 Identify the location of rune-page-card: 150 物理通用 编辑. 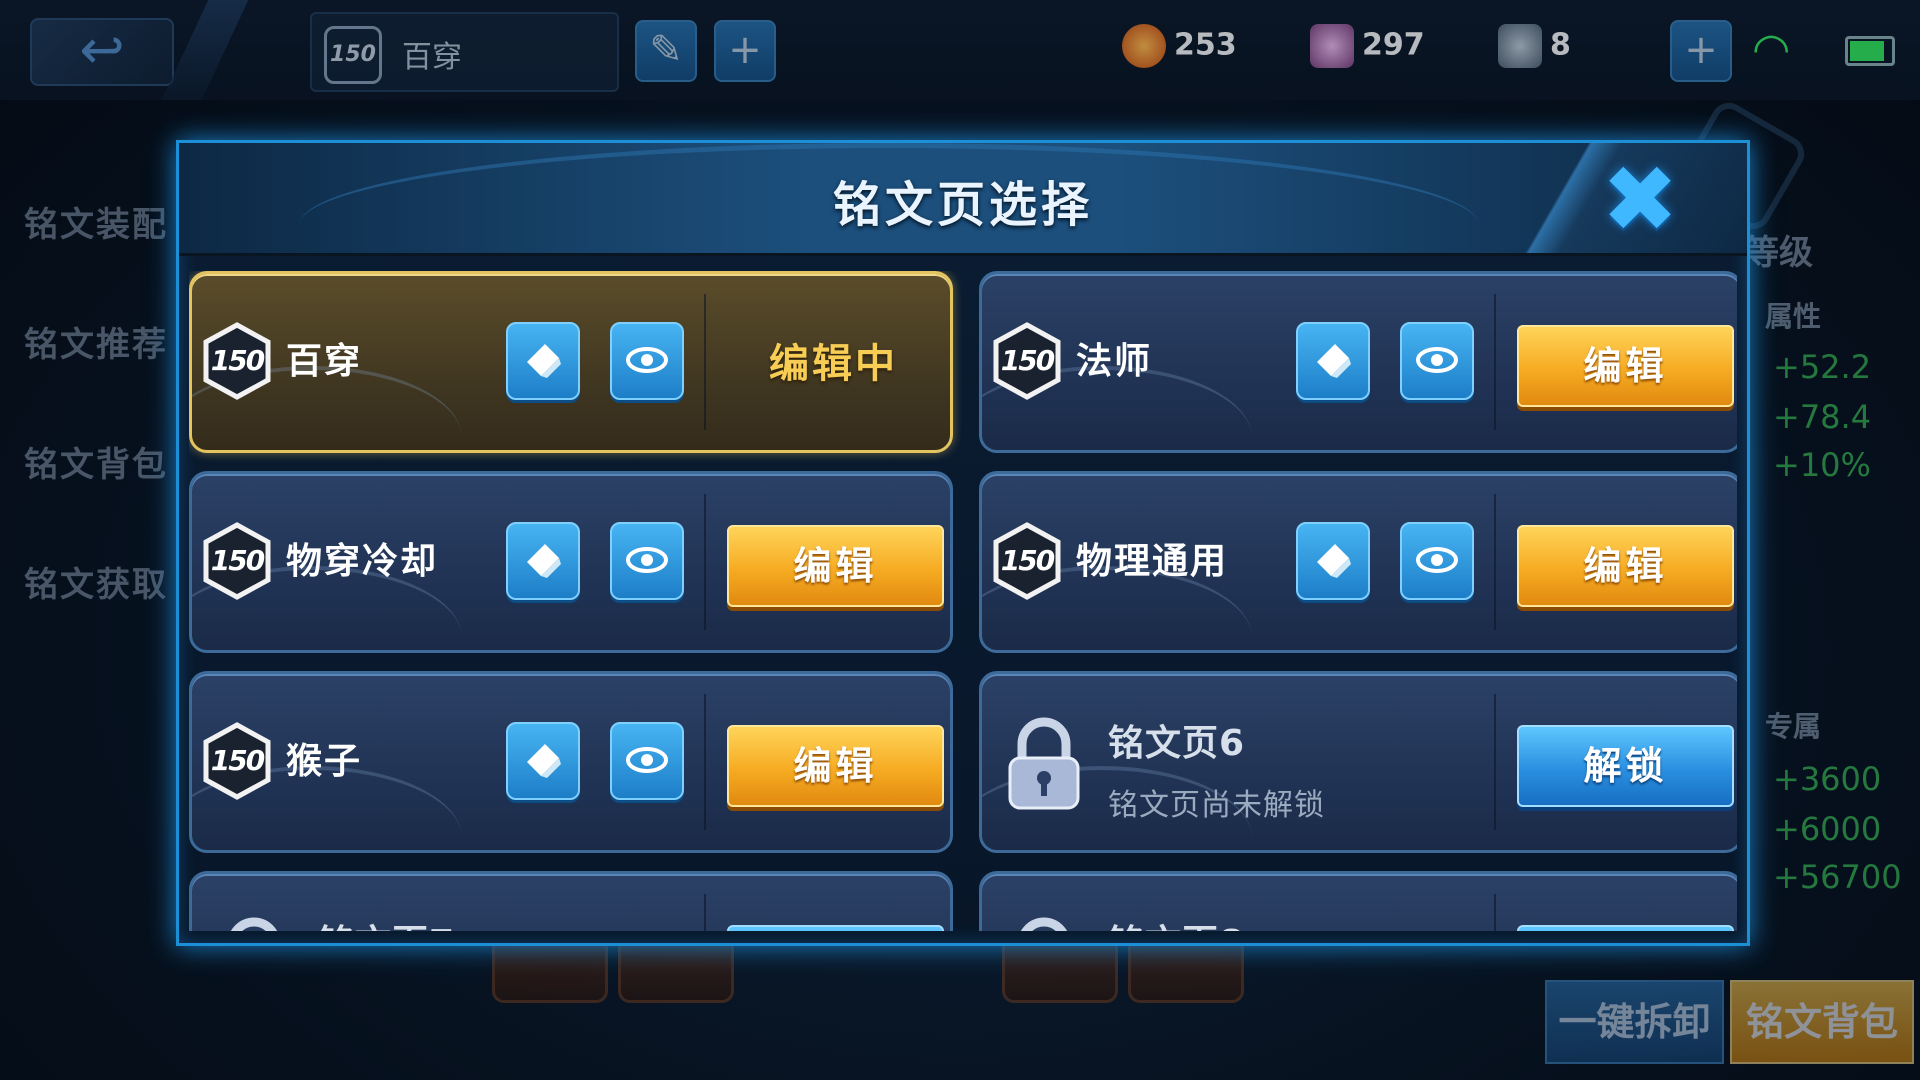
(1358, 562).